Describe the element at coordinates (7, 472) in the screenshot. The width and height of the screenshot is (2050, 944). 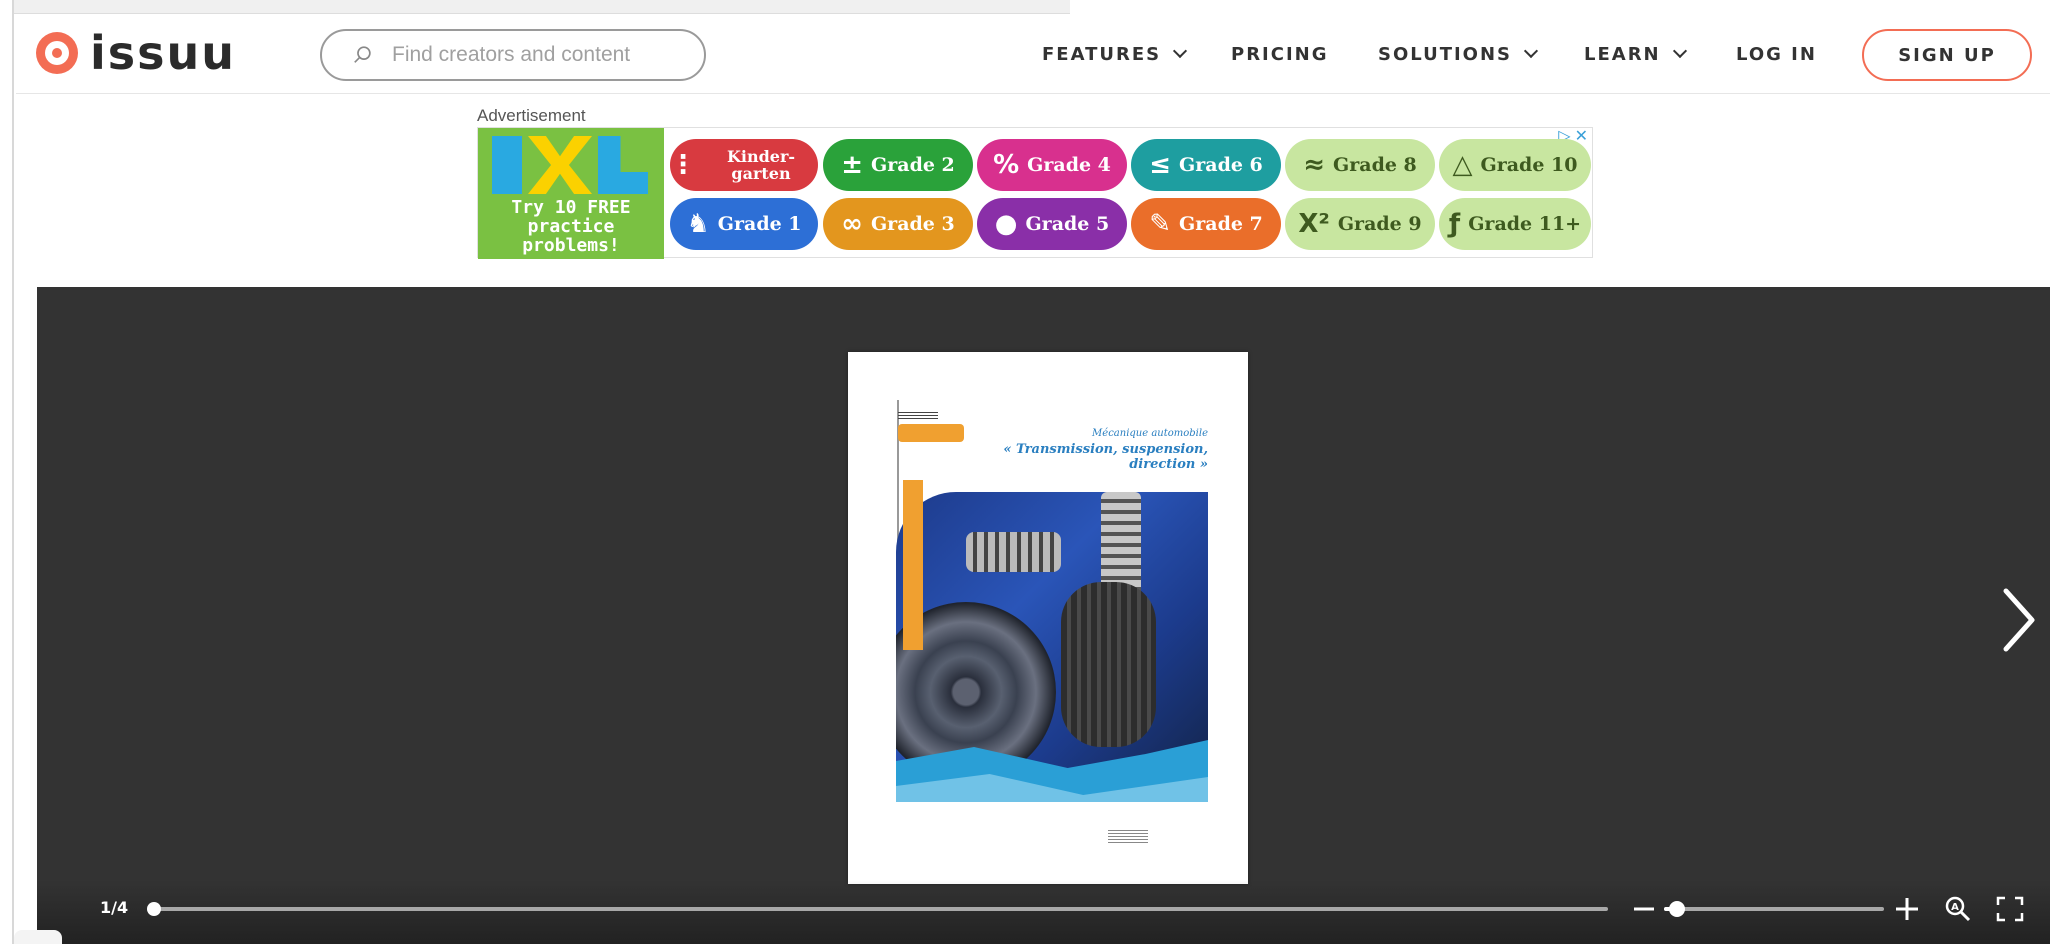
I see `window-left-edge` at that location.